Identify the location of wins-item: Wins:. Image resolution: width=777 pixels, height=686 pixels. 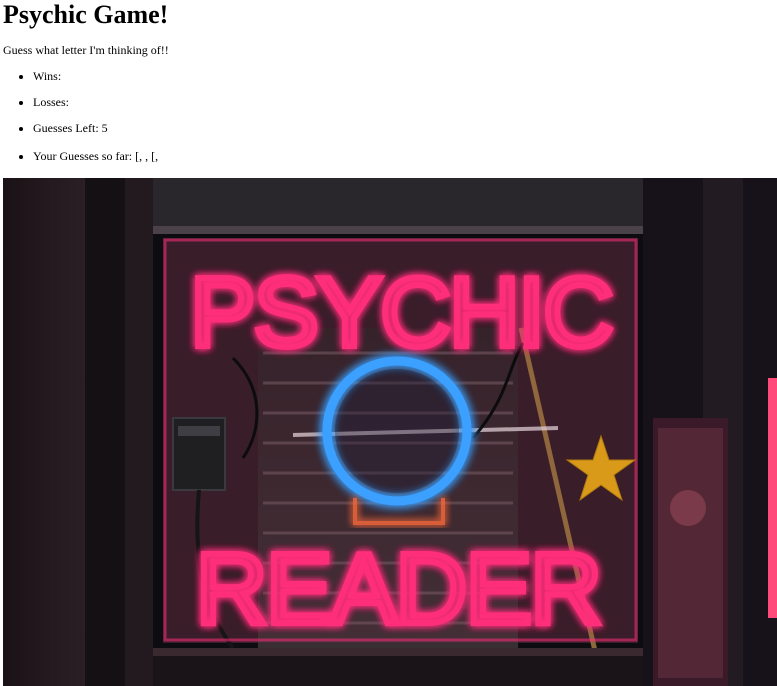
(95, 75).